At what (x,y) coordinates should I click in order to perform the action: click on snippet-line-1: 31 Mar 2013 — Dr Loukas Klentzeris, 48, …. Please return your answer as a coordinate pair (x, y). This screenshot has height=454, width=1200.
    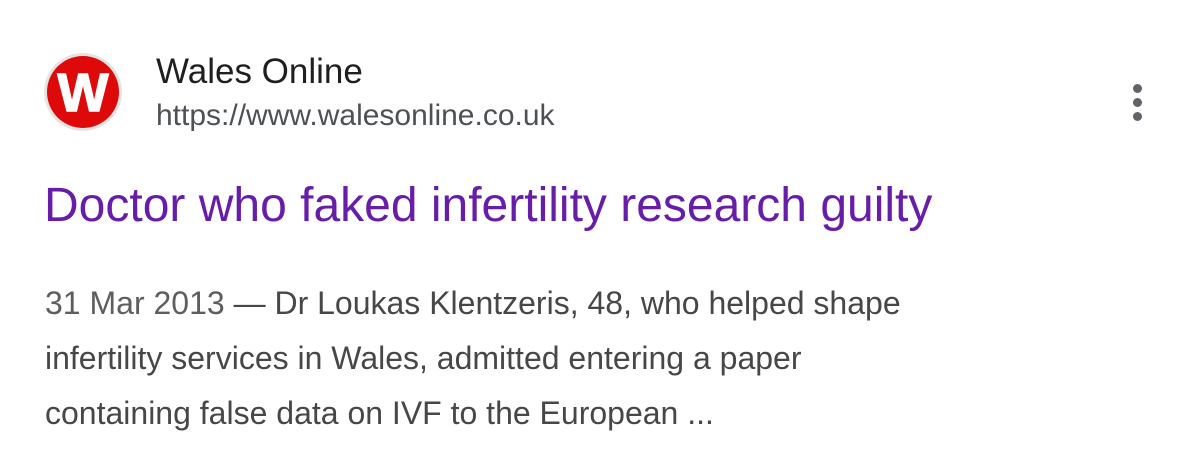
    Looking at the image, I should click on (600, 303).